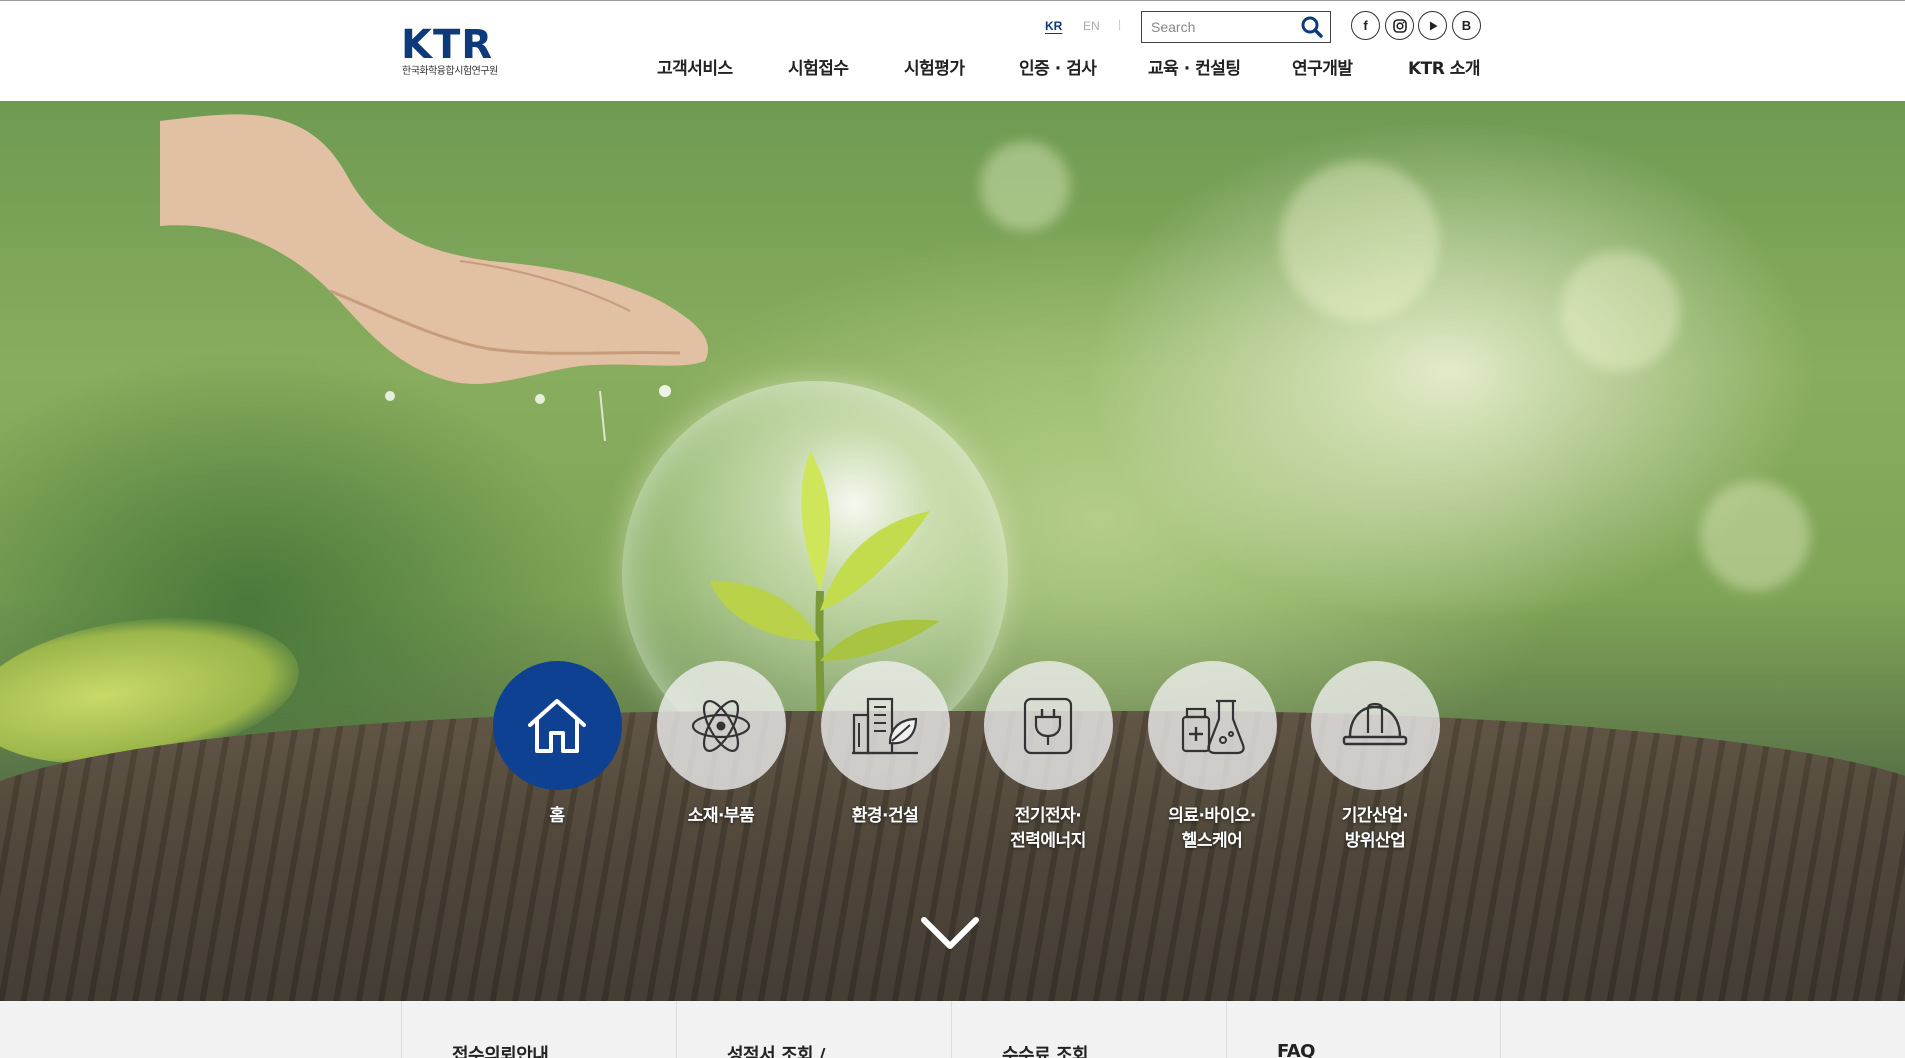 The image size is (1905, 1058). Describe the element at coordinates (1296, 1049) in the screenshot. I see `quick-link-label: FAQ` at that location.